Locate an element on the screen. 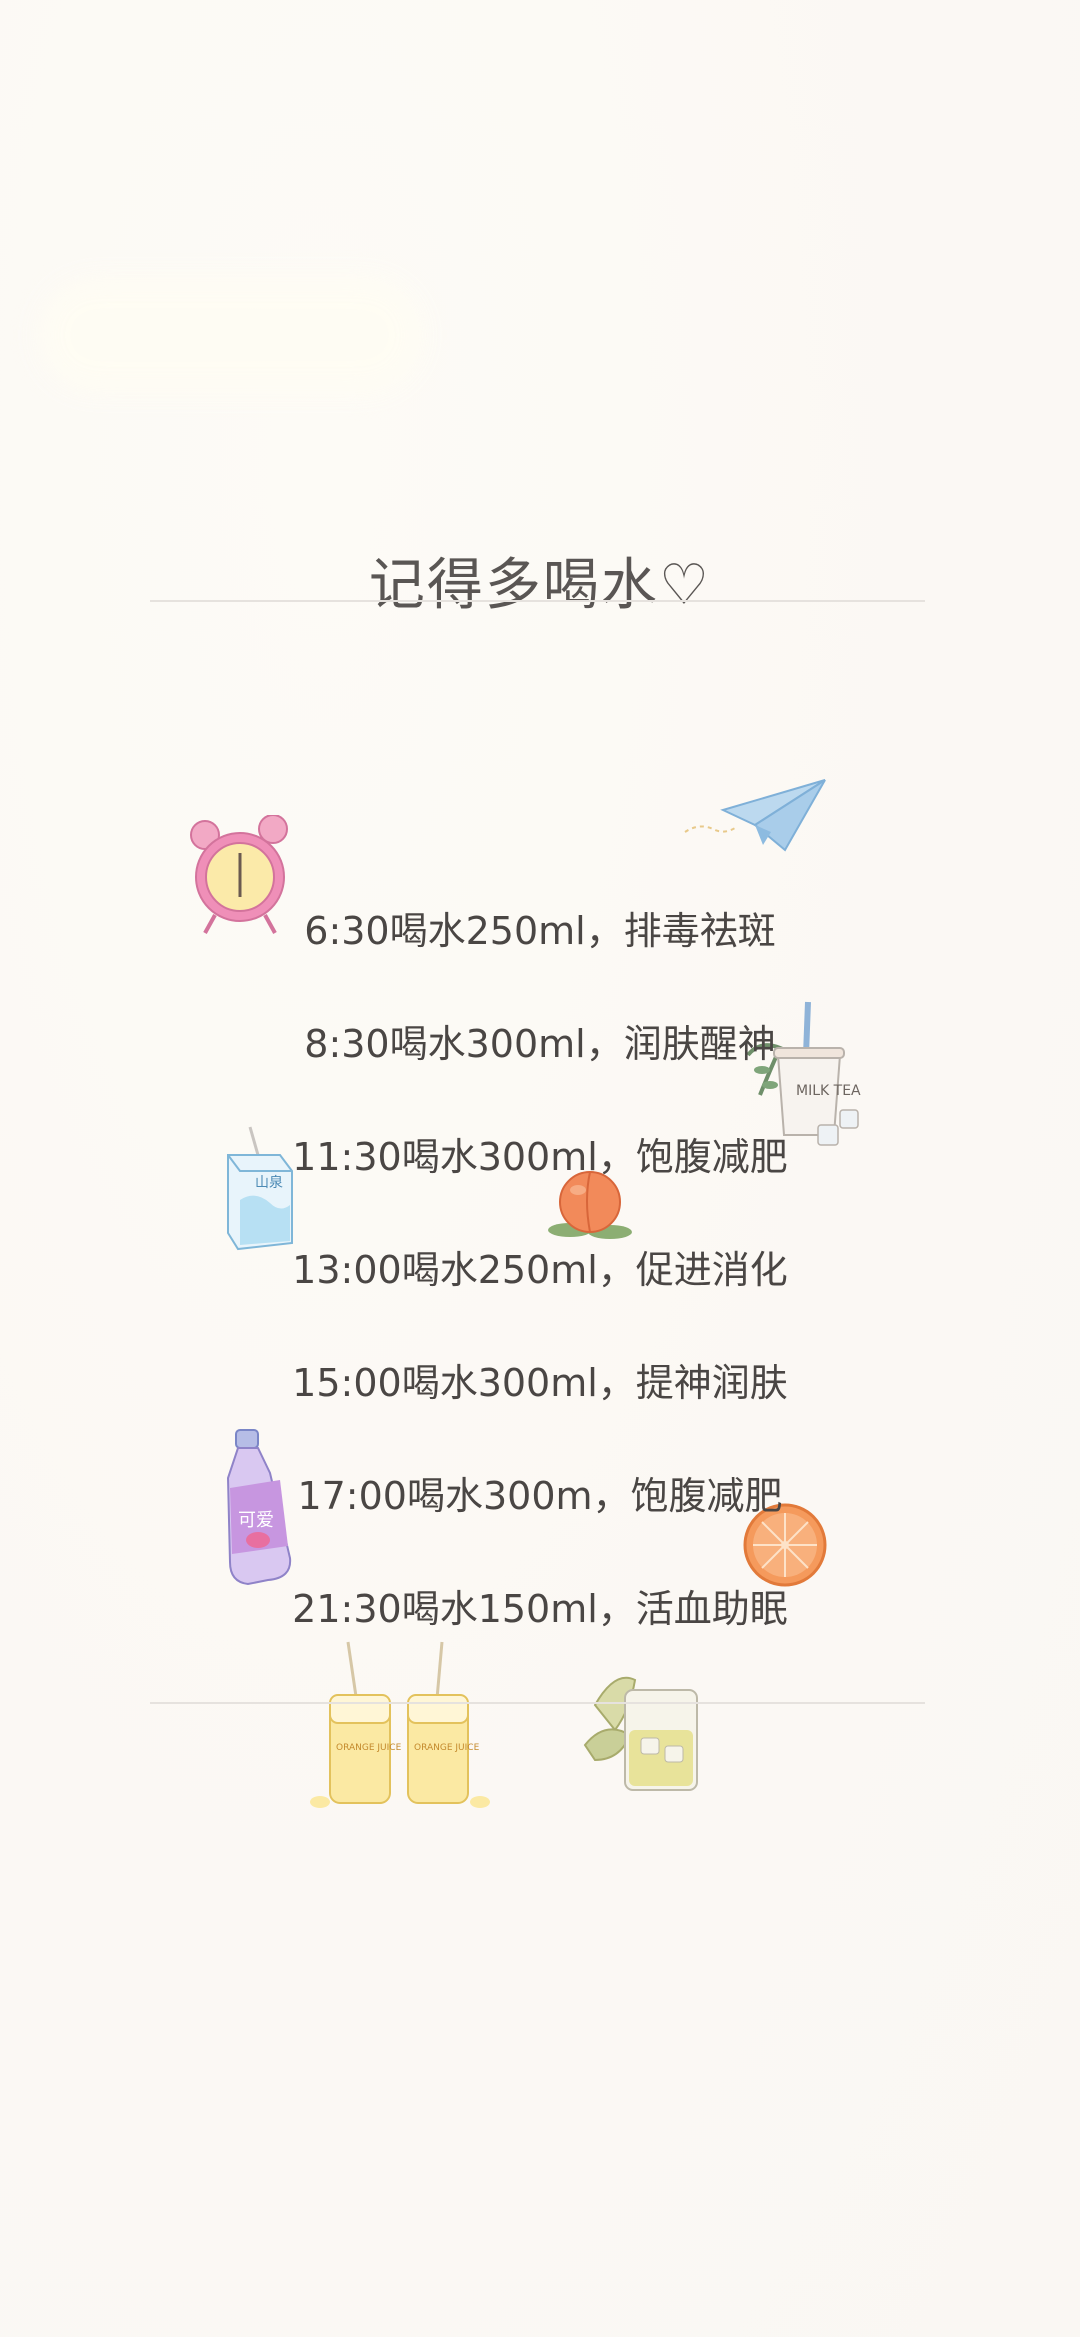 This screenshot has width=1080, height=2337. schedule-row: 21:30喝水150ml，活血助眠 is located at coordinates (540, 1605).